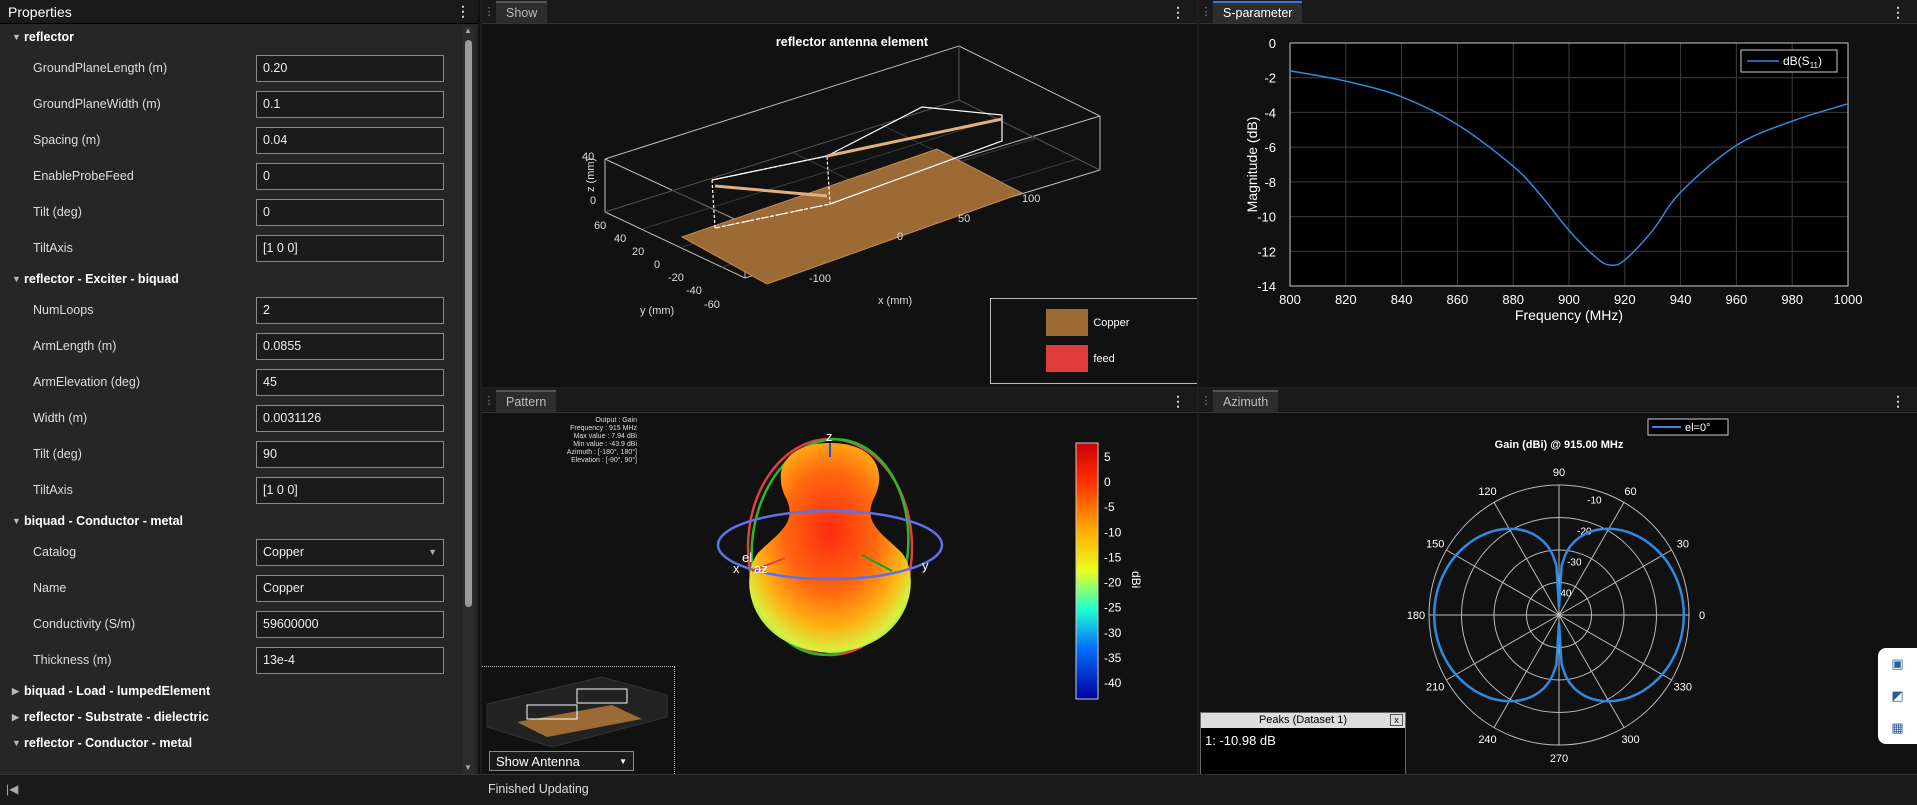  Describe the element at coordinates (350, 552) in the screenshot. I see `property-dropdown: Copper ▼` at that location.